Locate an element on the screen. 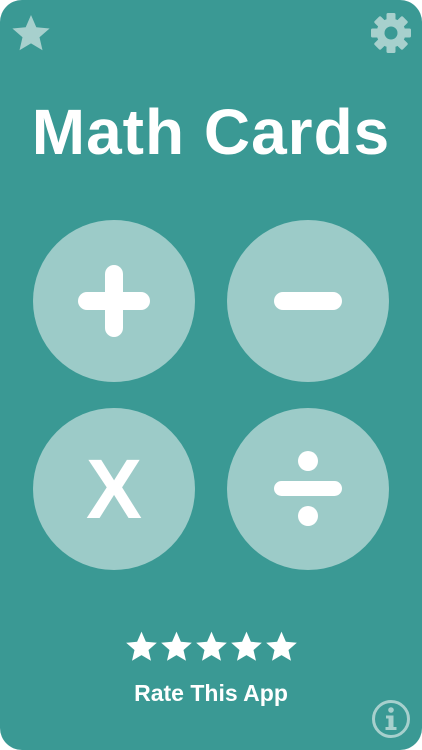 This screenshot has height=750, width=422. minus-icon is located at coordinates (308, 301).